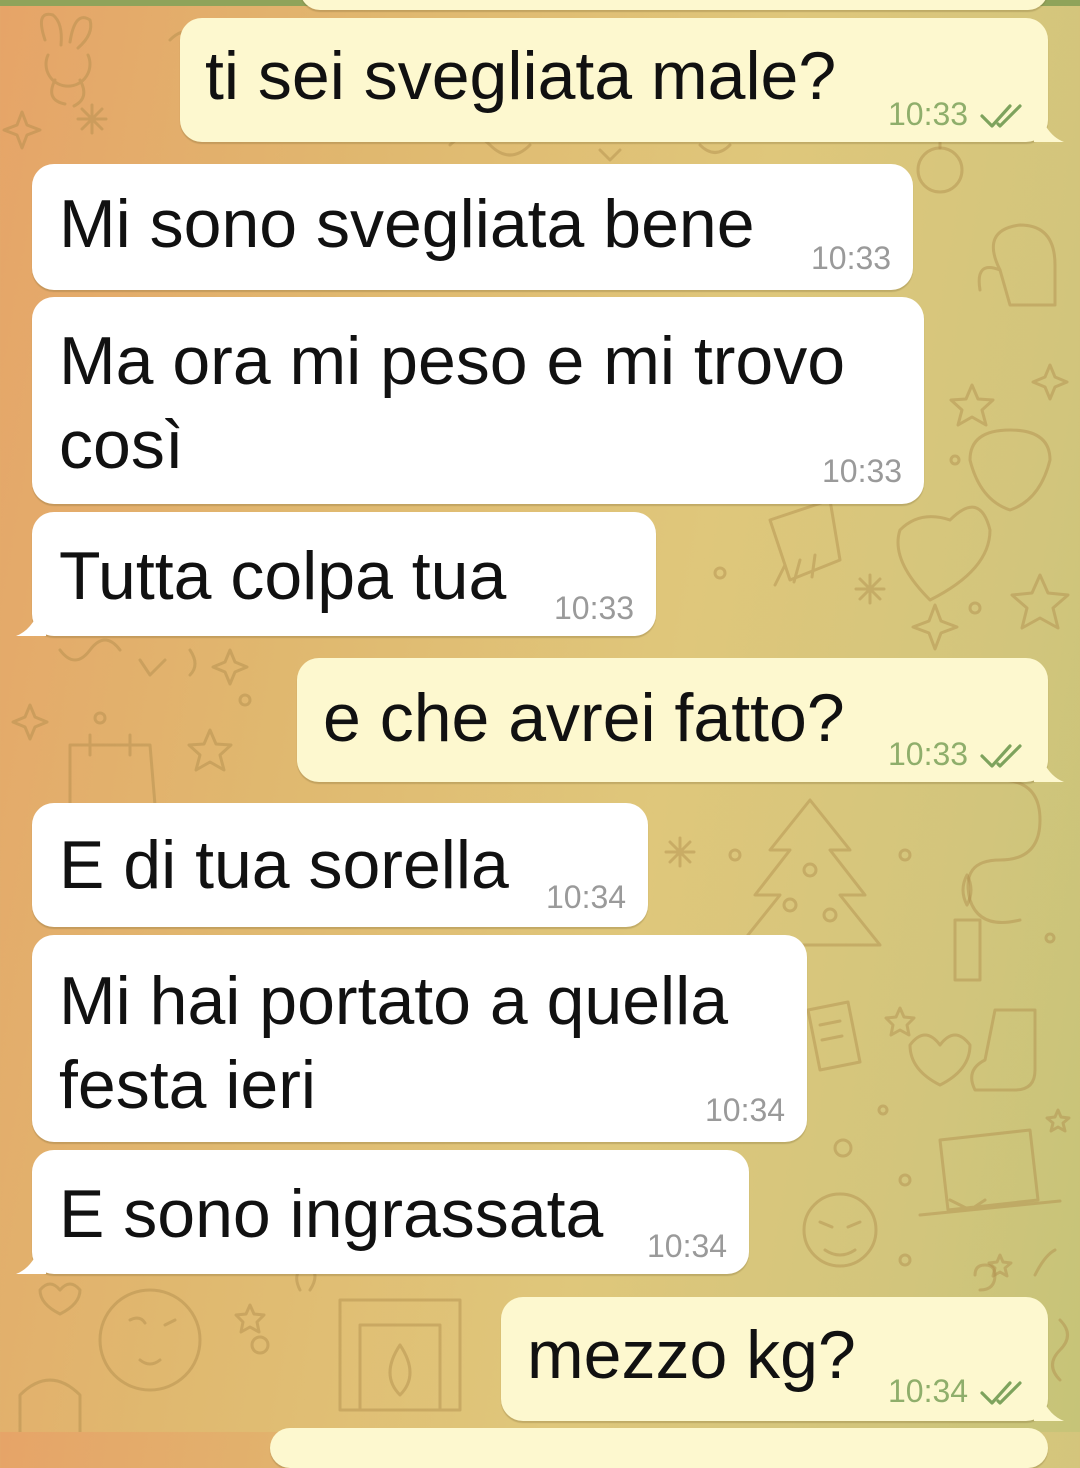 The image size is (1080, 1468). What do you see at coordinates (394, 1043) in the screenshot?
I see `message-text: Mi hai portato a quella festa ieri` at bounding box center [394, 1043].